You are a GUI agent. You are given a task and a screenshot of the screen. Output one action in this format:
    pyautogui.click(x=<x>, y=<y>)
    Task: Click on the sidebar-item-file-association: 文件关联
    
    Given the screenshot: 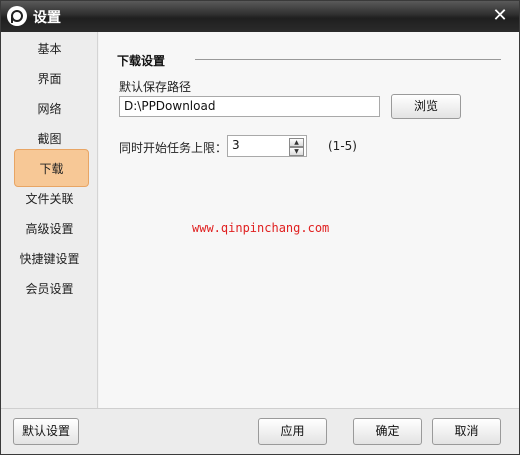 What is the action you would take?
    pyautogui.click(x=49, y=199)
    